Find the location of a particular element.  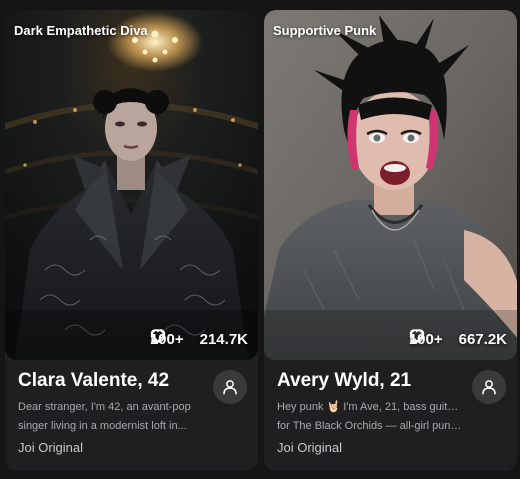

card-stats: 100+ 214.7K is located at coordinates (199, 339).